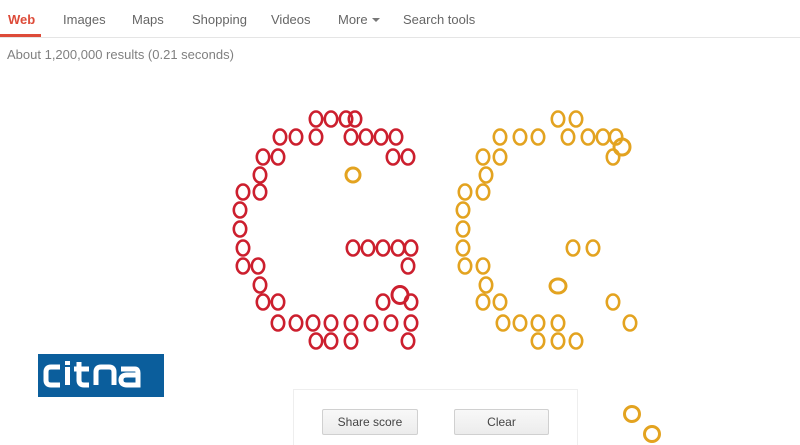 The width and height of the screenshot is (800, 445). I want to click on citna-logo-graphic, so click(92, 374).